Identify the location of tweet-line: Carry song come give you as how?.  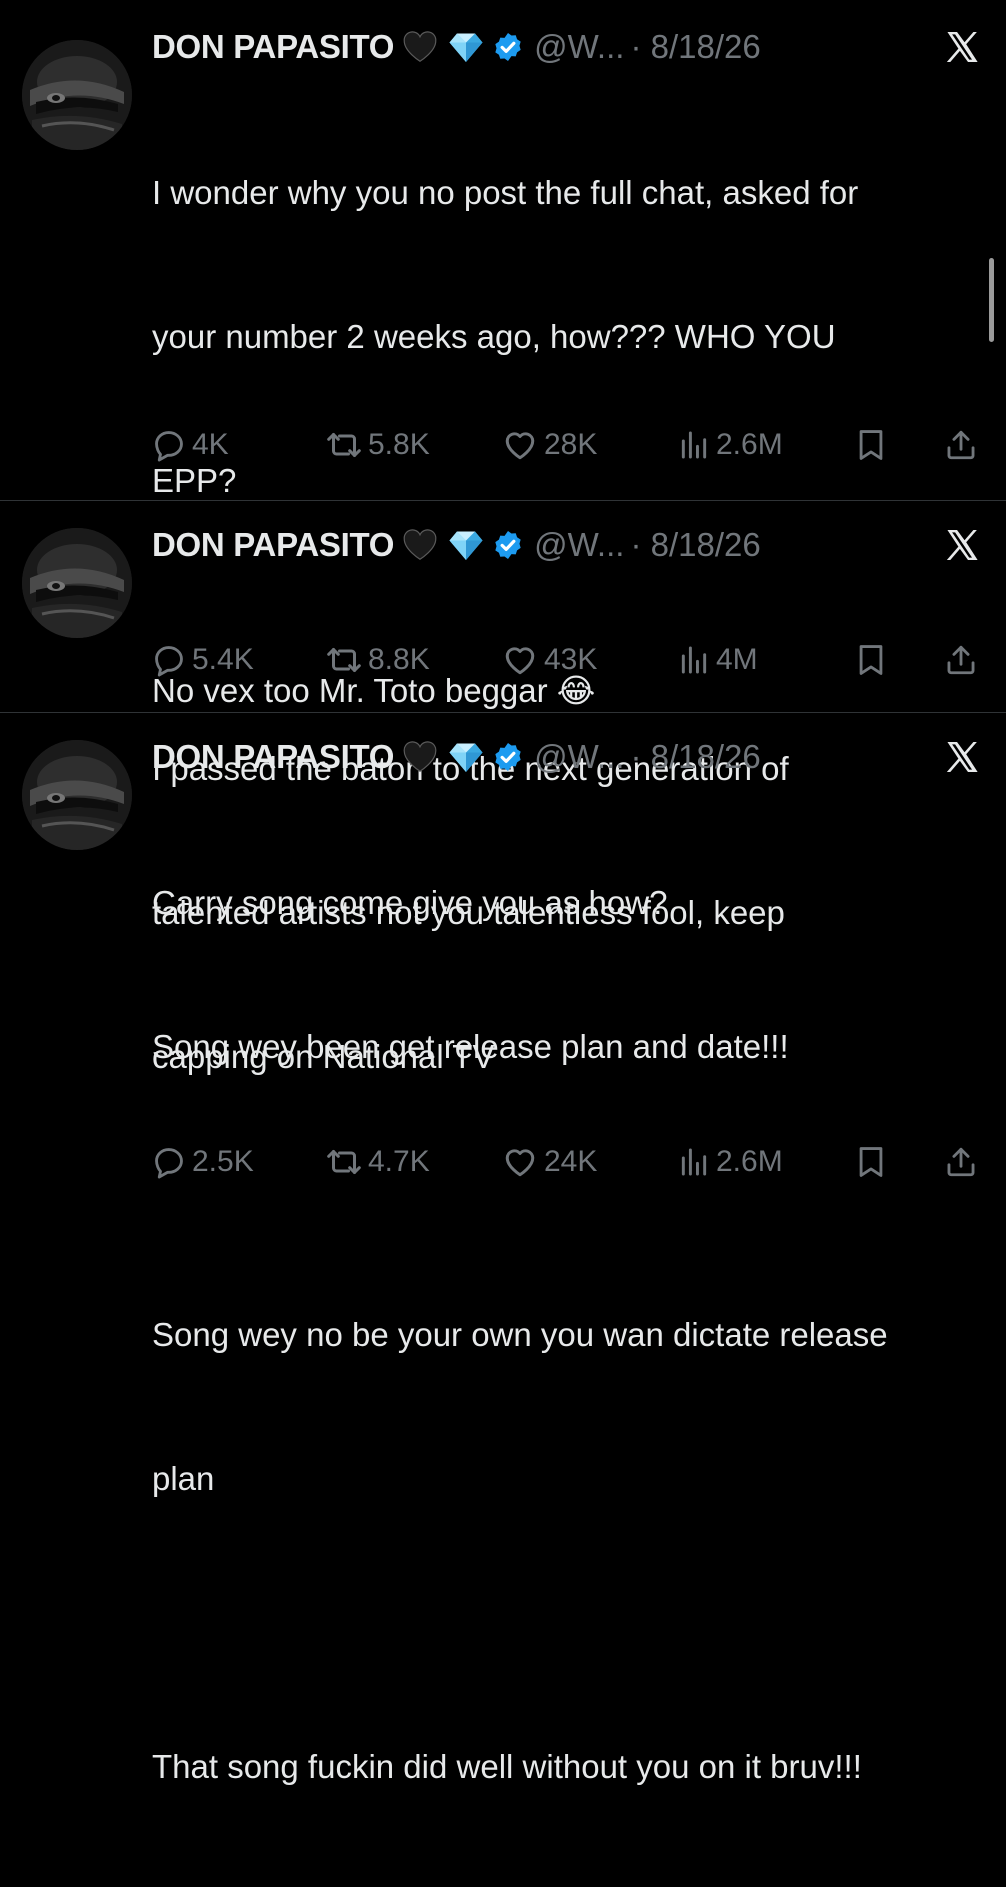
(410, 902).